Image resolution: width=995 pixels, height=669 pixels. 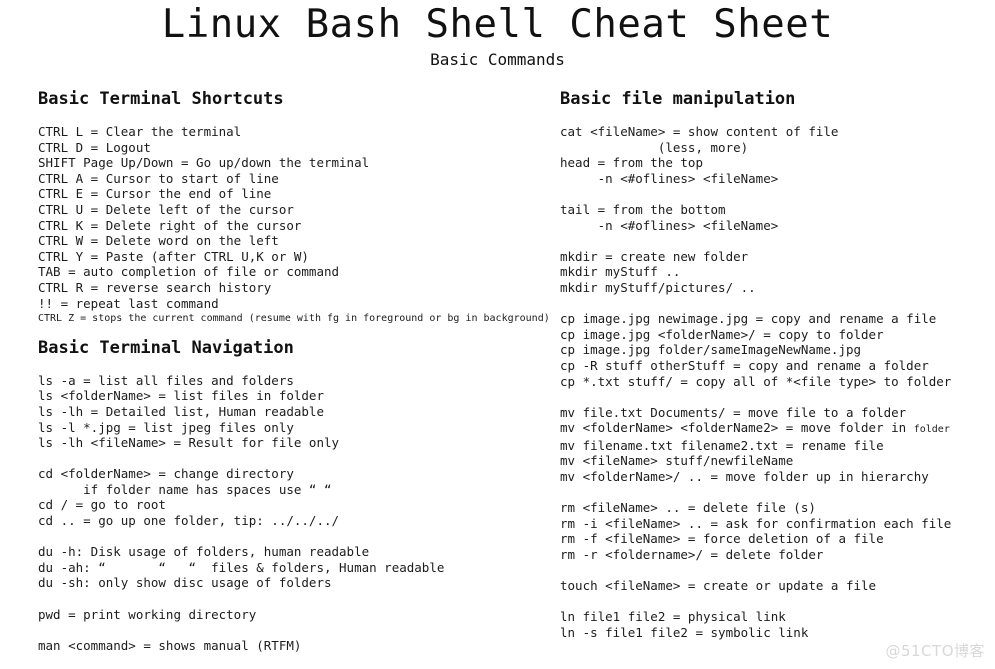 What do you see at coordinates (678, 99) in the screenshot?
I see `section-heading: Basic file manipulation` at bounding box center [678, 99].